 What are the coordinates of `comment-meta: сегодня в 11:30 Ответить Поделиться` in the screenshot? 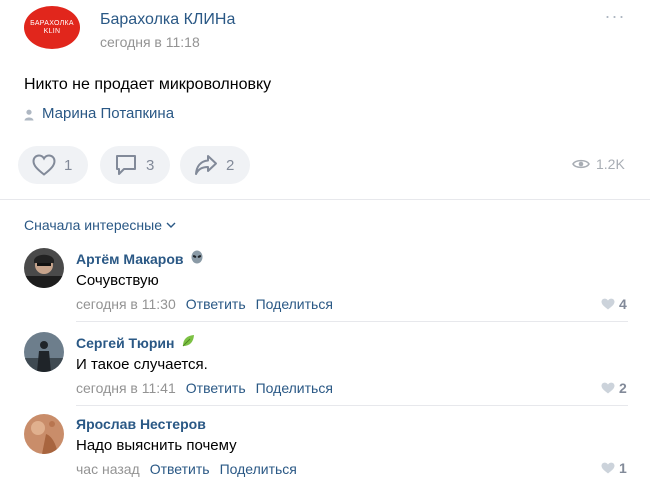 It's located at (204, 304).